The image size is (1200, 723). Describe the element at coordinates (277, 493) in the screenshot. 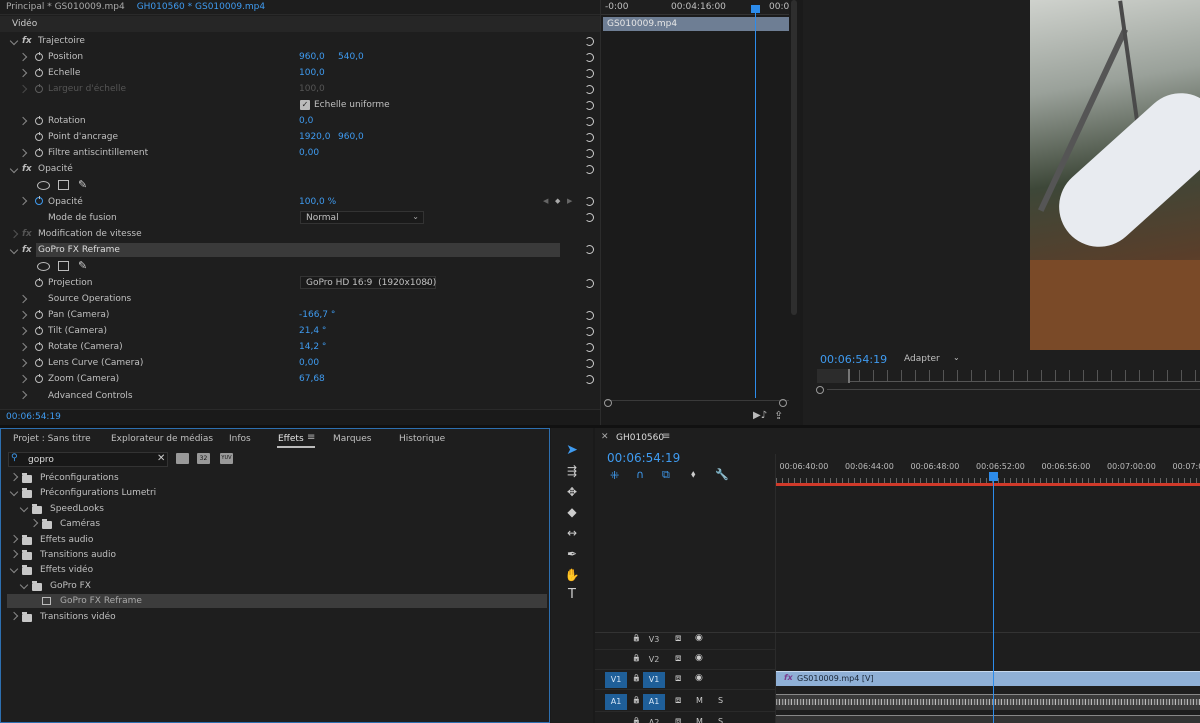

I see `tree-item: Préconfigurations Lumetri` at that location.